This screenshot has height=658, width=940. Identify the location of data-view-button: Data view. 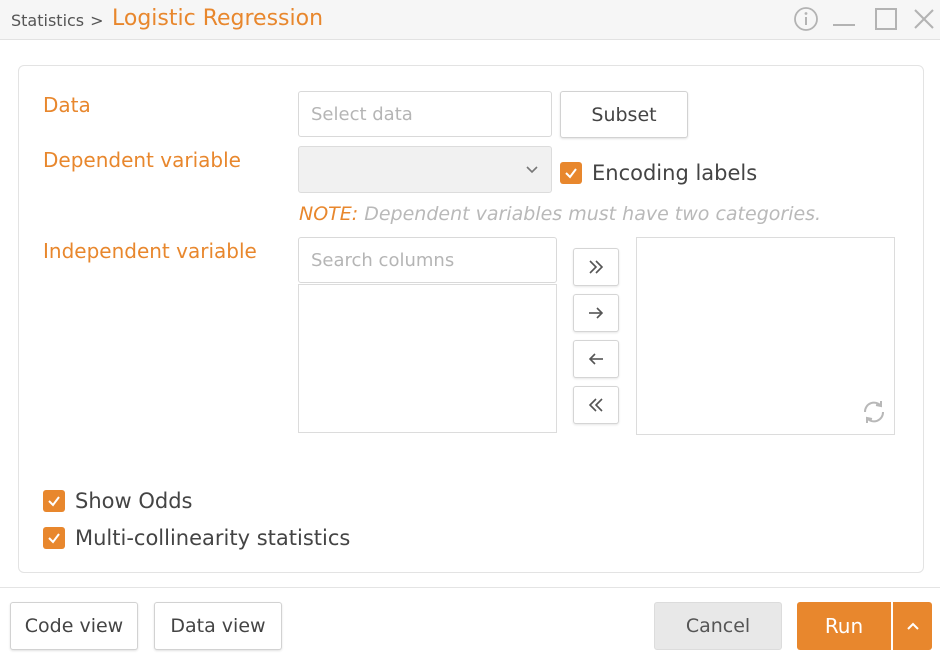
(218, 626).